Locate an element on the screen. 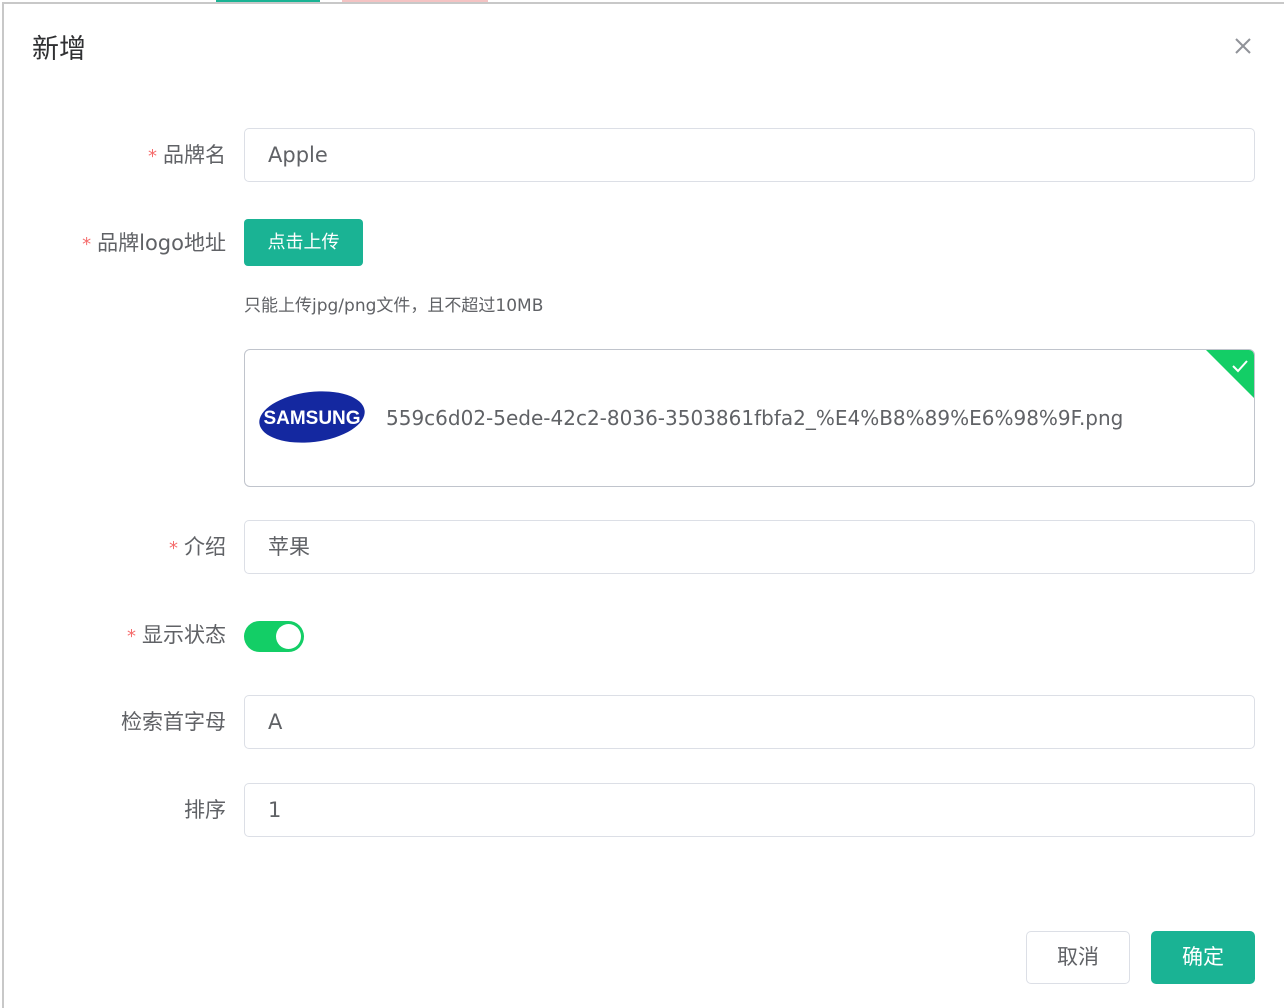 The height and width of the screenshot is (1008, 1284). first-letter-label: 检索首字母 is located at coordinates (173, 722).